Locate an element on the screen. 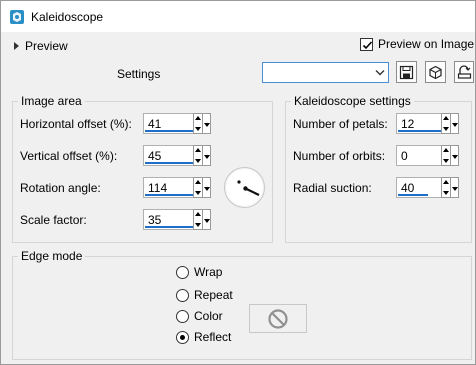 The image size is (476, 365). radio-label: Reflect is located at coordinates (213, 337).